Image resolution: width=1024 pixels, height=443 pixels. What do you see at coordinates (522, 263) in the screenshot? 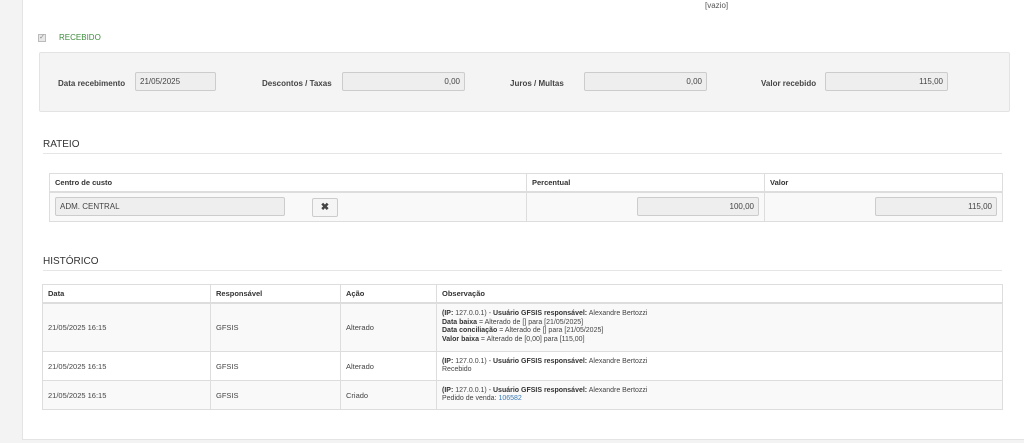
I see `historico-section-title: HISTÓRICO` at bounding box center [522, 263].